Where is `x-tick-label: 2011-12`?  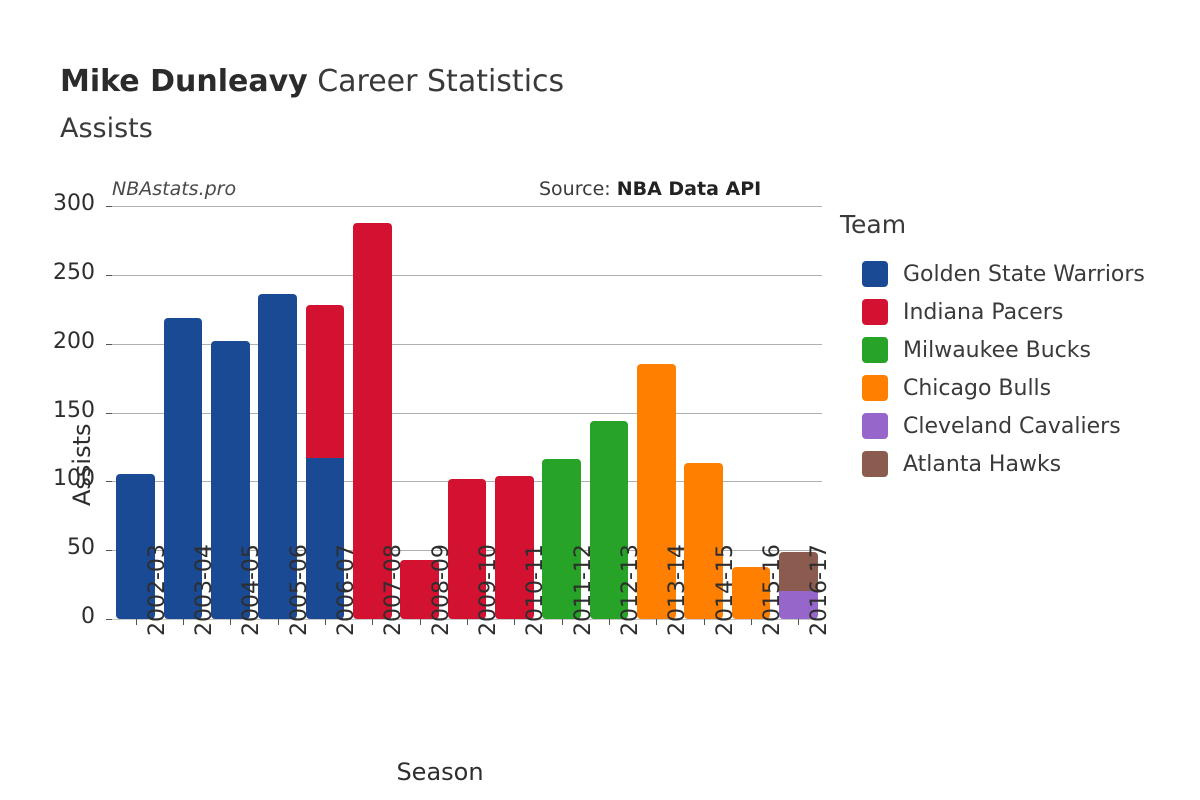
x-tick-label: 2011-12 is located at coordinates (583, 590).